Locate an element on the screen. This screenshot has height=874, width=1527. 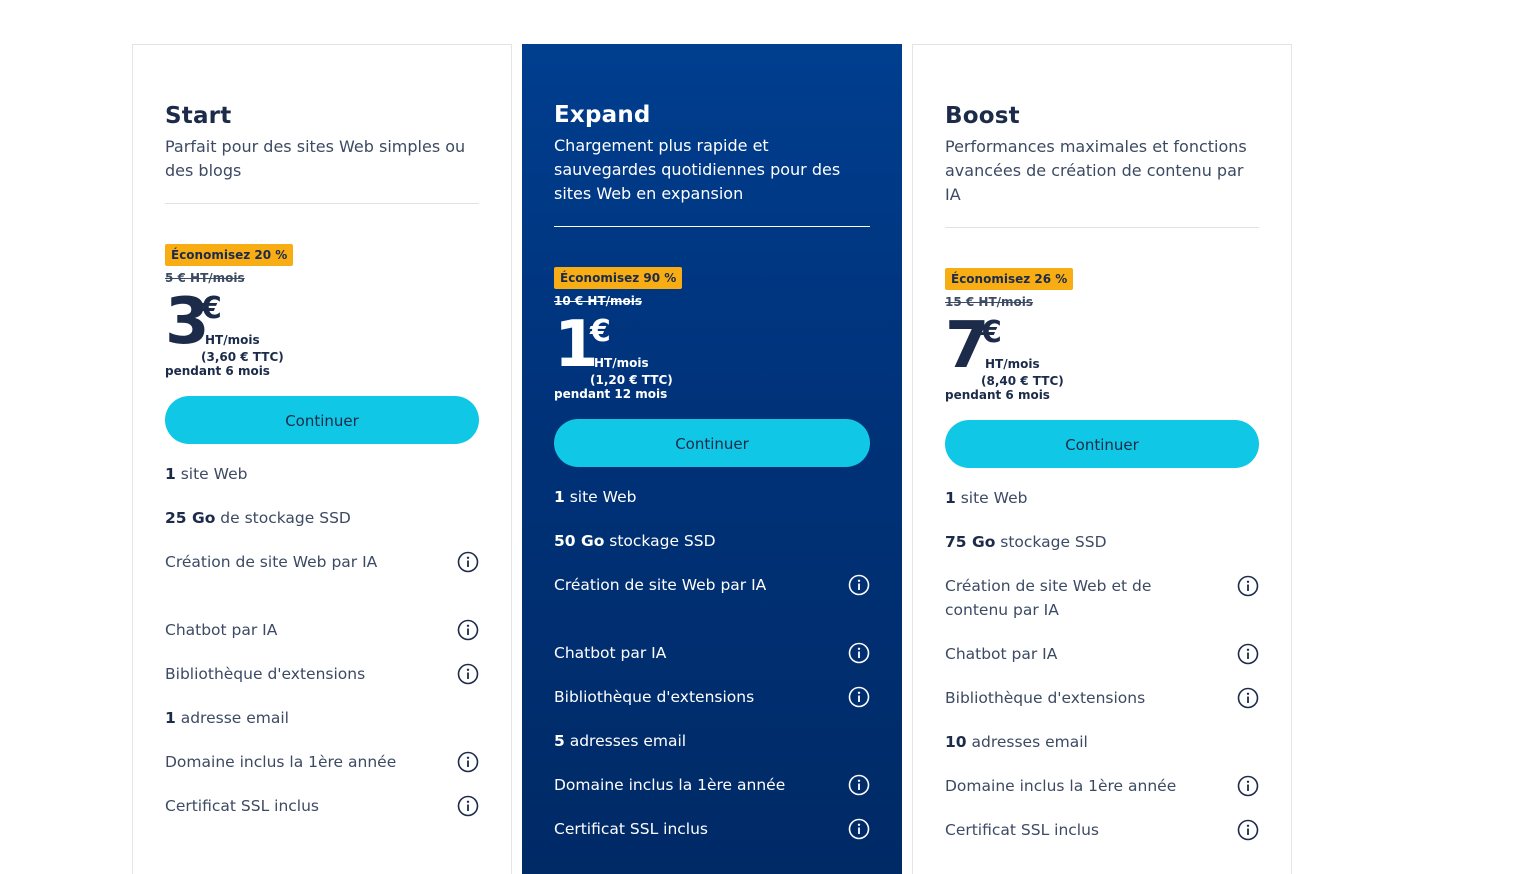
plan-name: Start is located at coordinates (198, 116).